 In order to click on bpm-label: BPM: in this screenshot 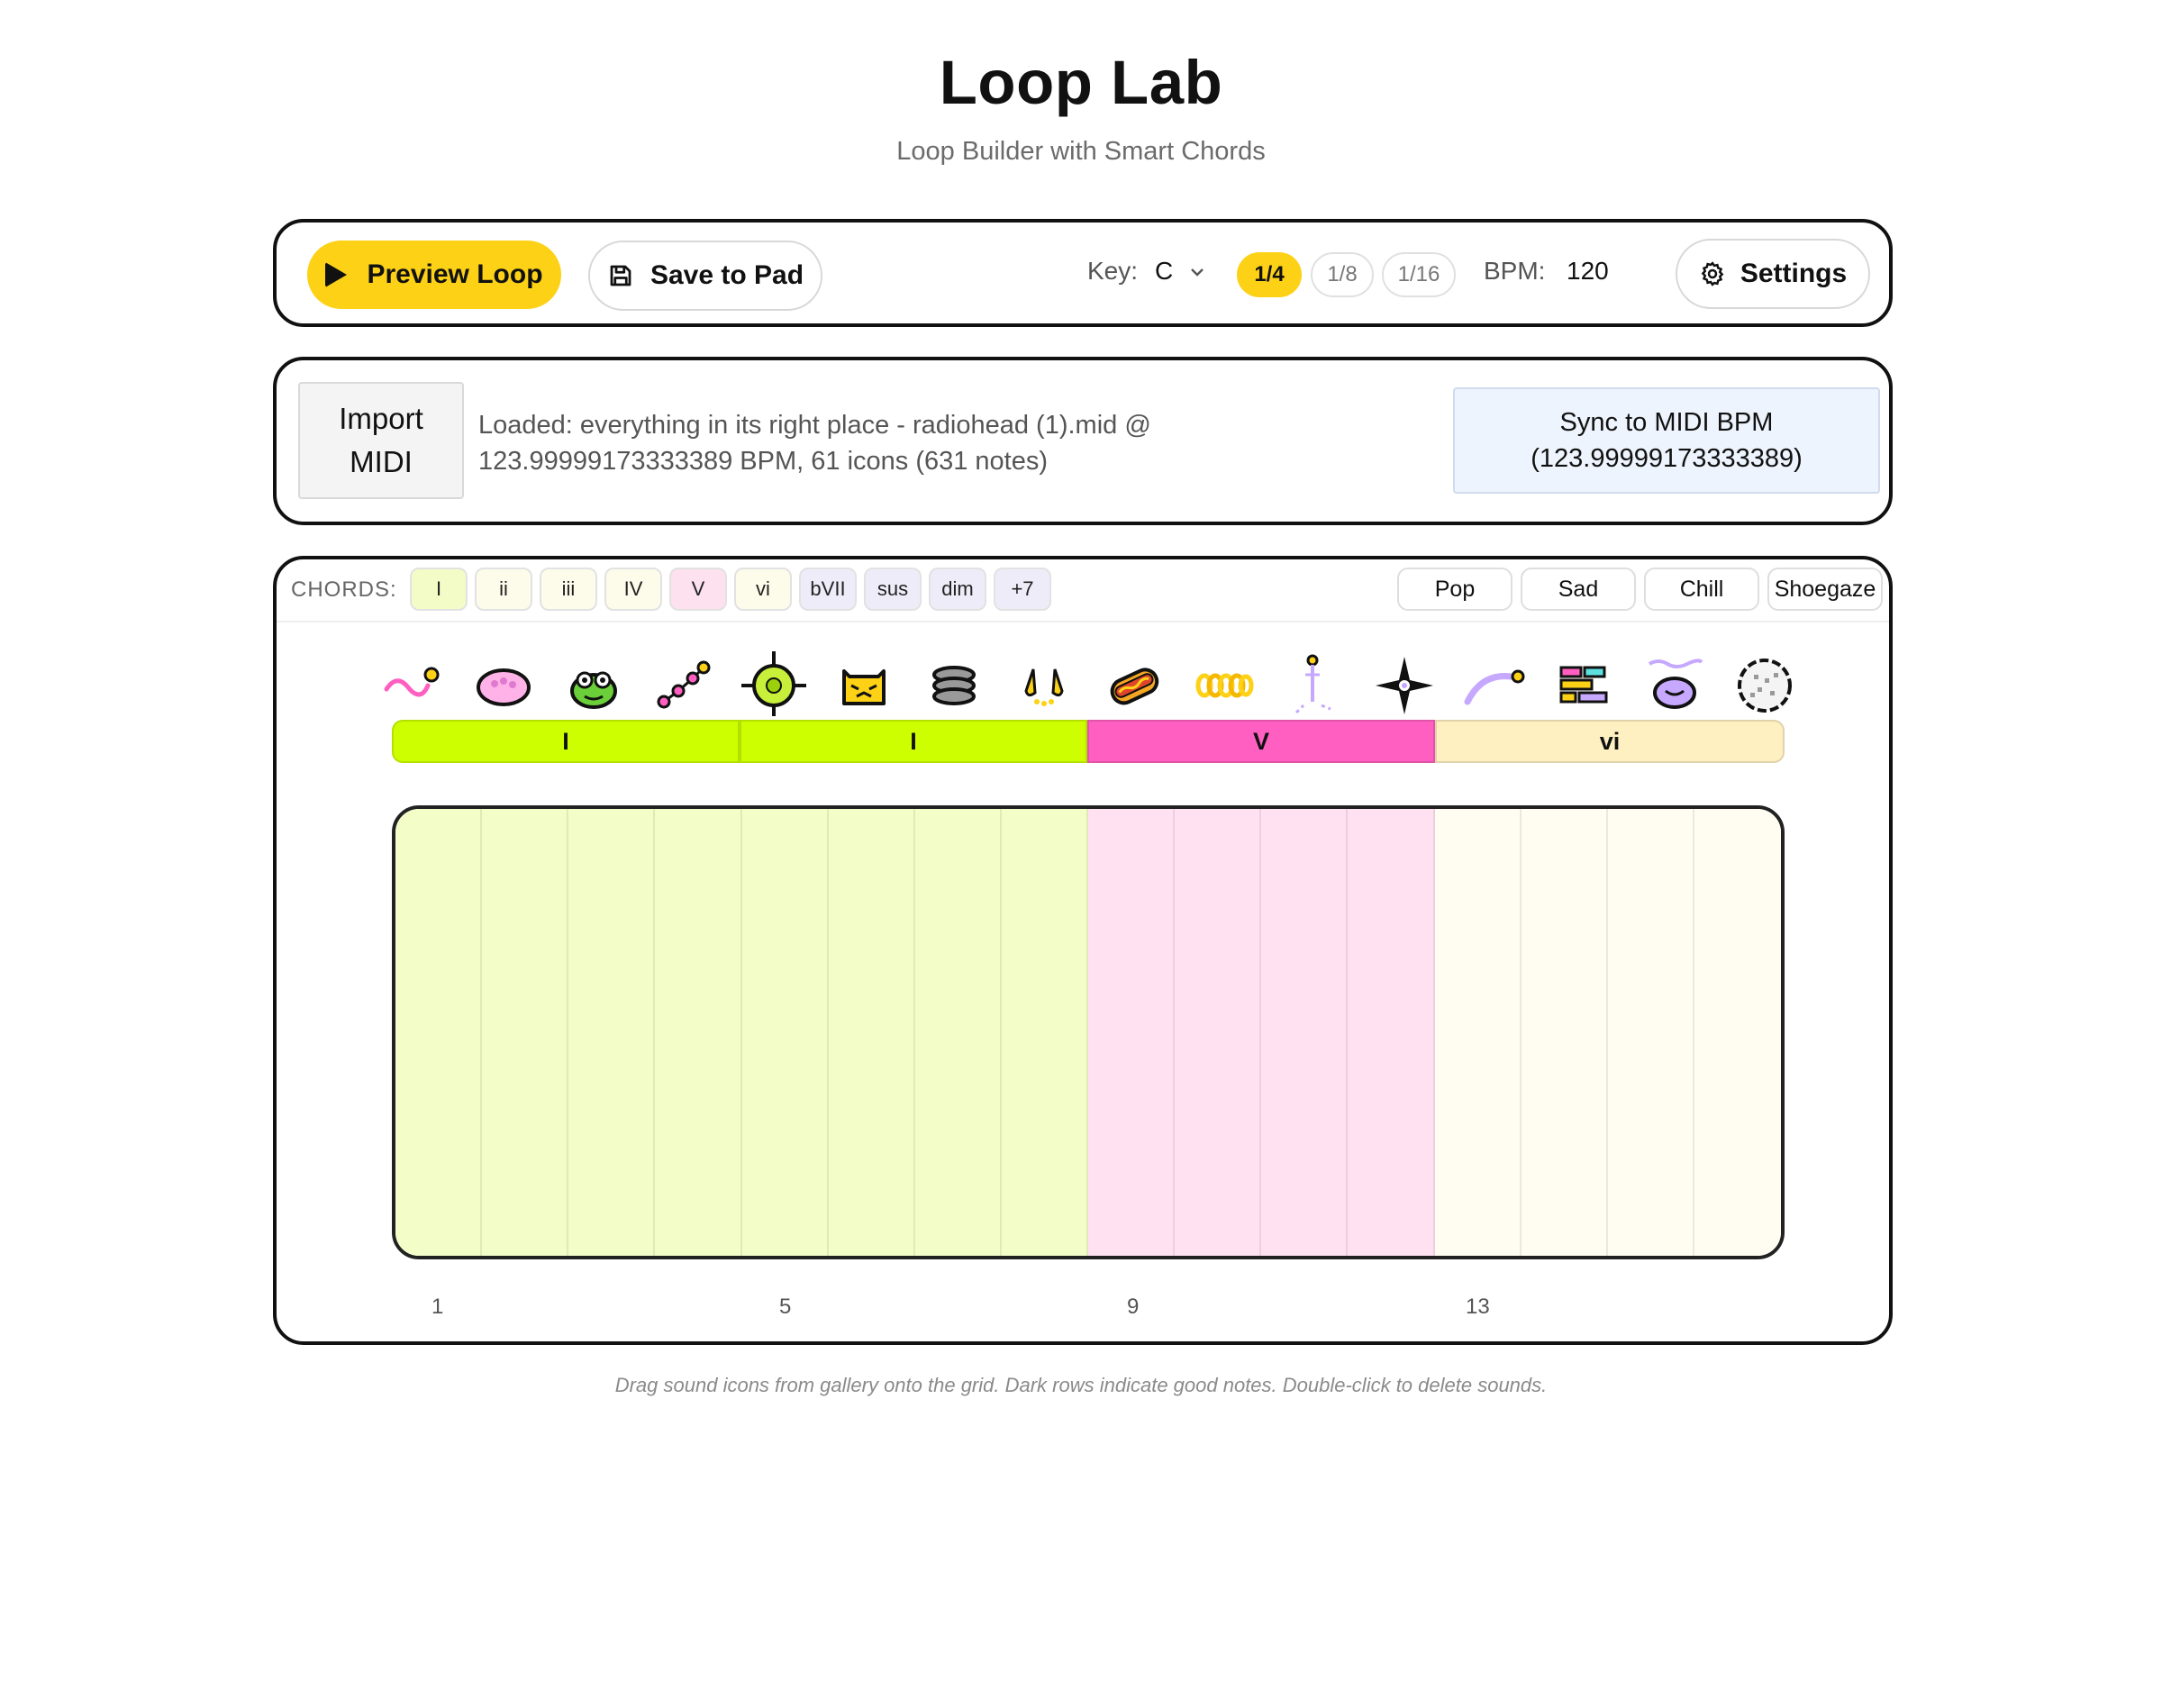, I will do `click(1515, 271)`.